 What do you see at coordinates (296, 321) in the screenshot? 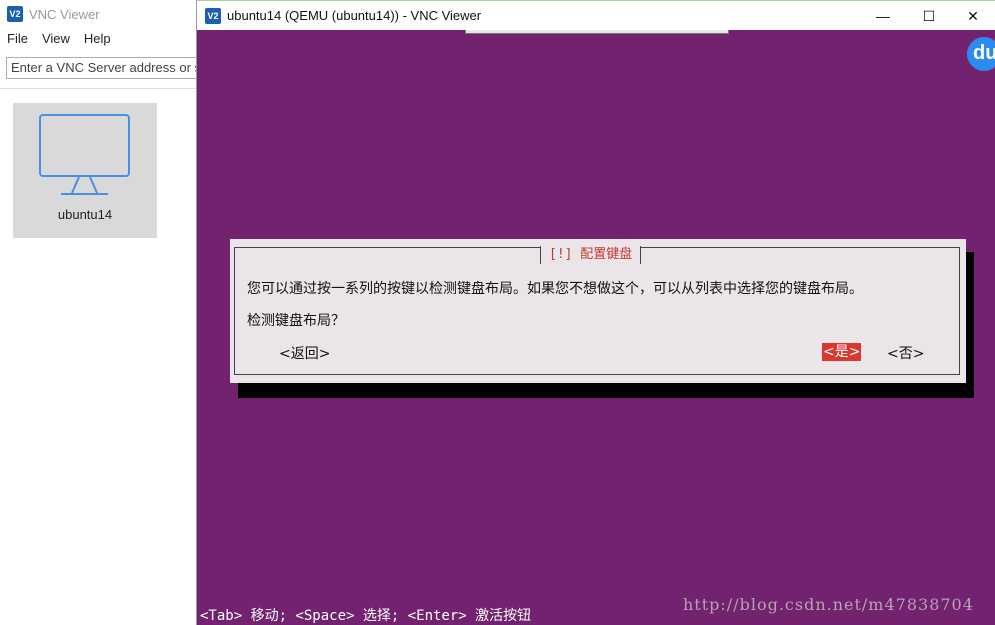
I see `dialog-question: 检测键盘布局？` at bounding box center [296, 321].